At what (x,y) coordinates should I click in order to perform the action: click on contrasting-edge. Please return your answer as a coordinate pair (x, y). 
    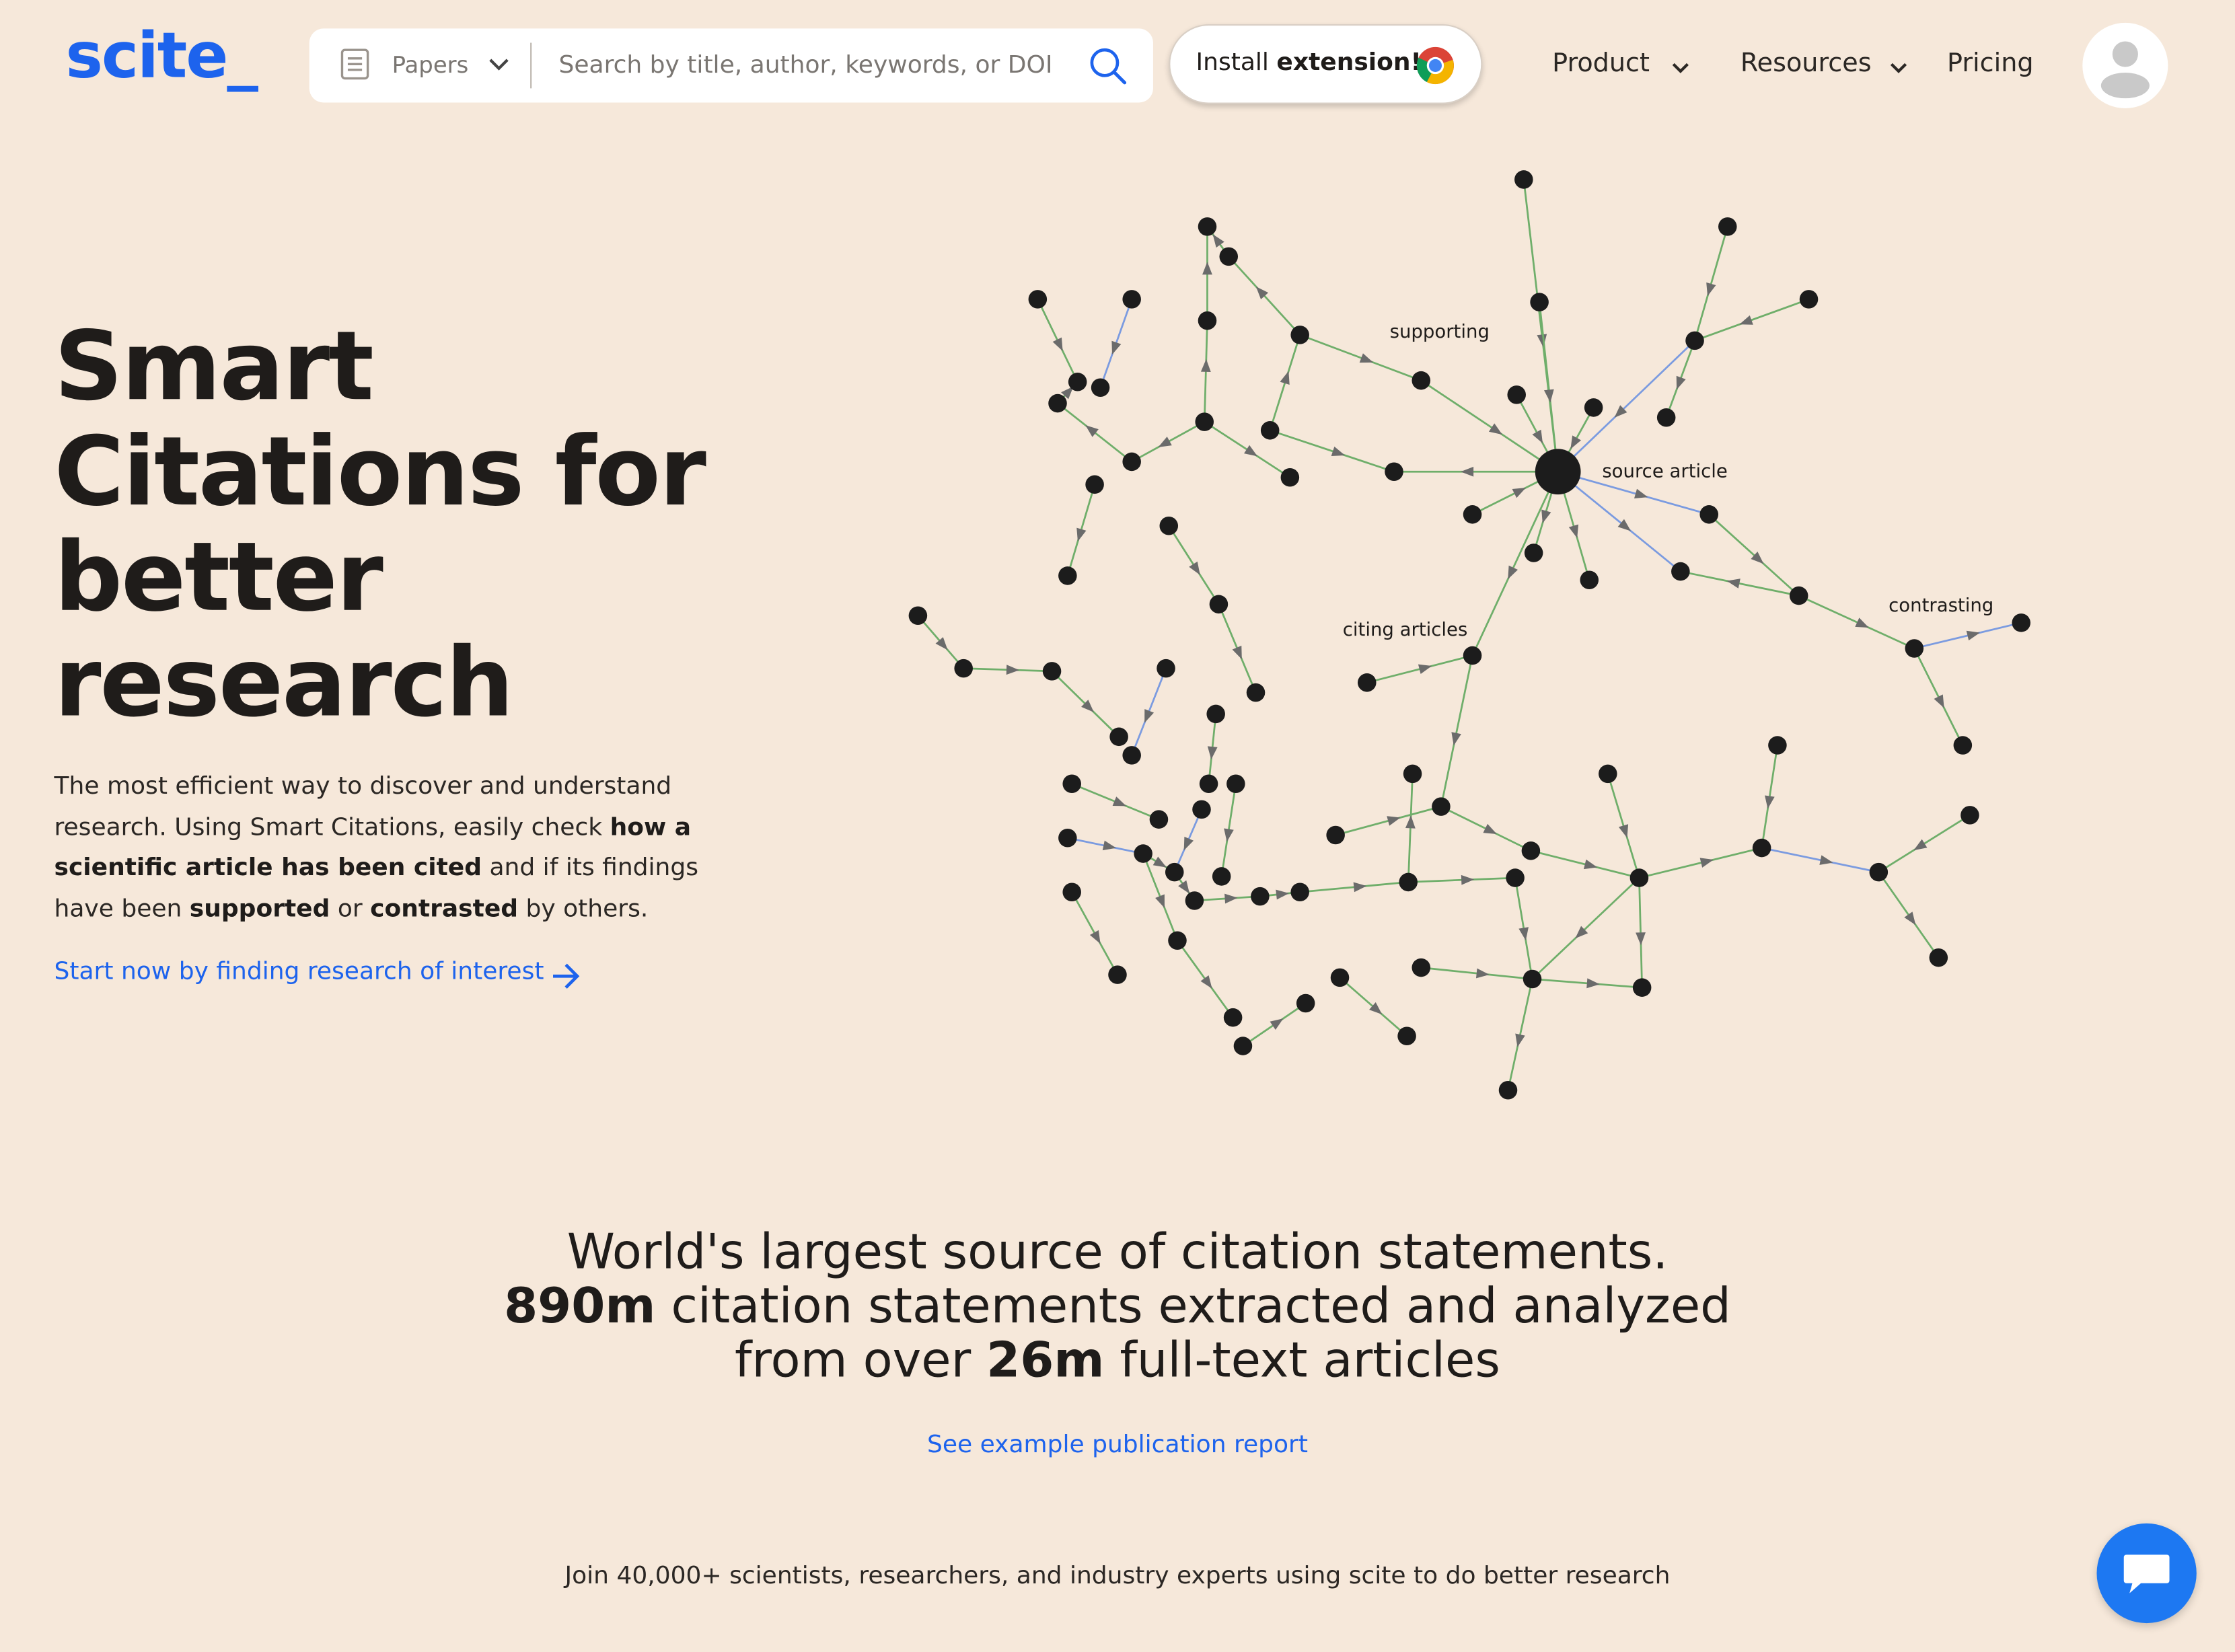
    Looking at the image, I should click on (1619, 521).